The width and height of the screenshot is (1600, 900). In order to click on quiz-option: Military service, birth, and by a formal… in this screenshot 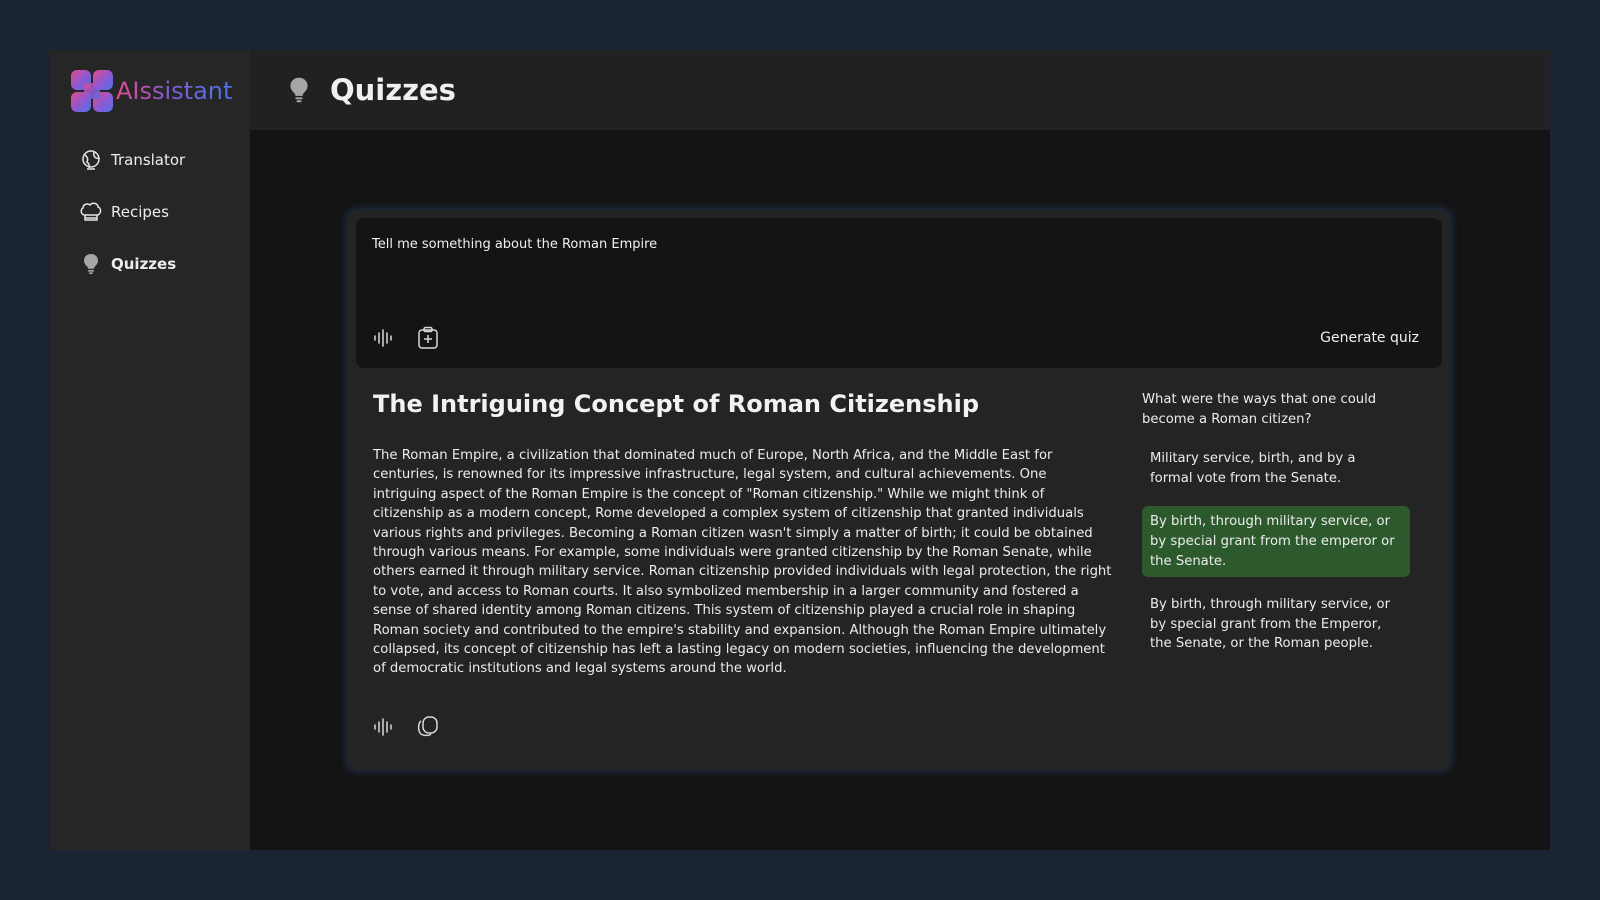, I will do `click(1276, 468)`.